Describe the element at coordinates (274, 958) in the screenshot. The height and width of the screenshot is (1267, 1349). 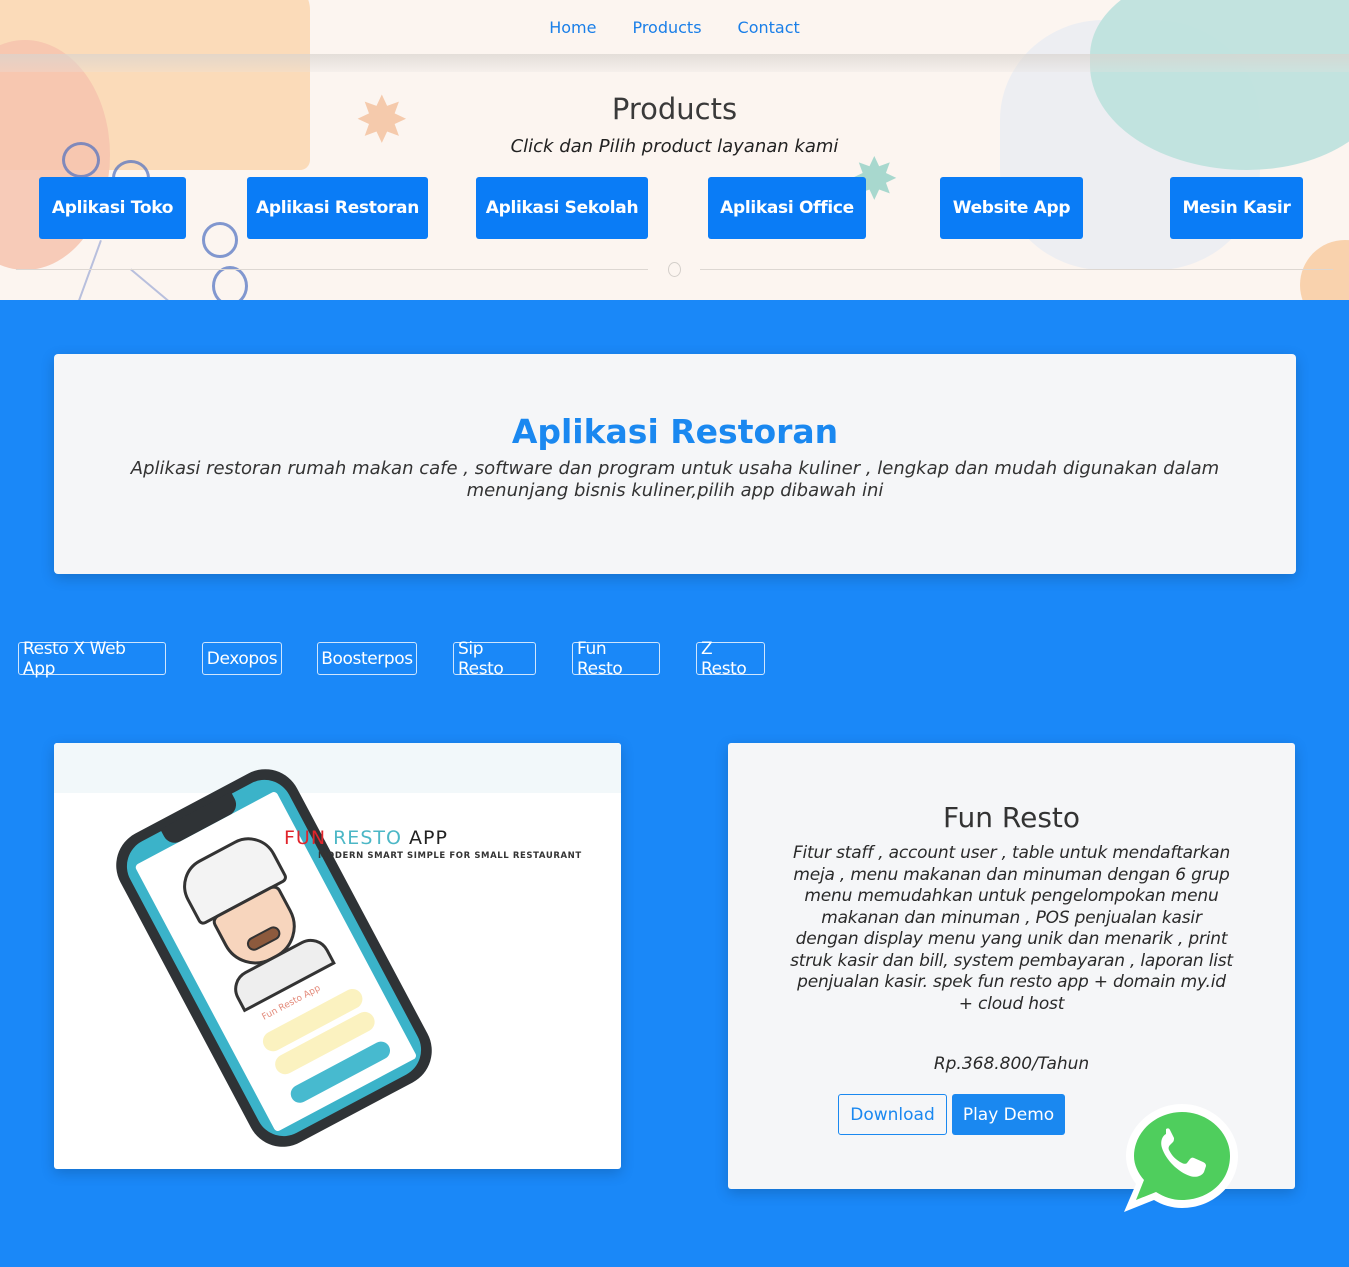
I see `phone-mockup-image: Fun Resto App` at that location.